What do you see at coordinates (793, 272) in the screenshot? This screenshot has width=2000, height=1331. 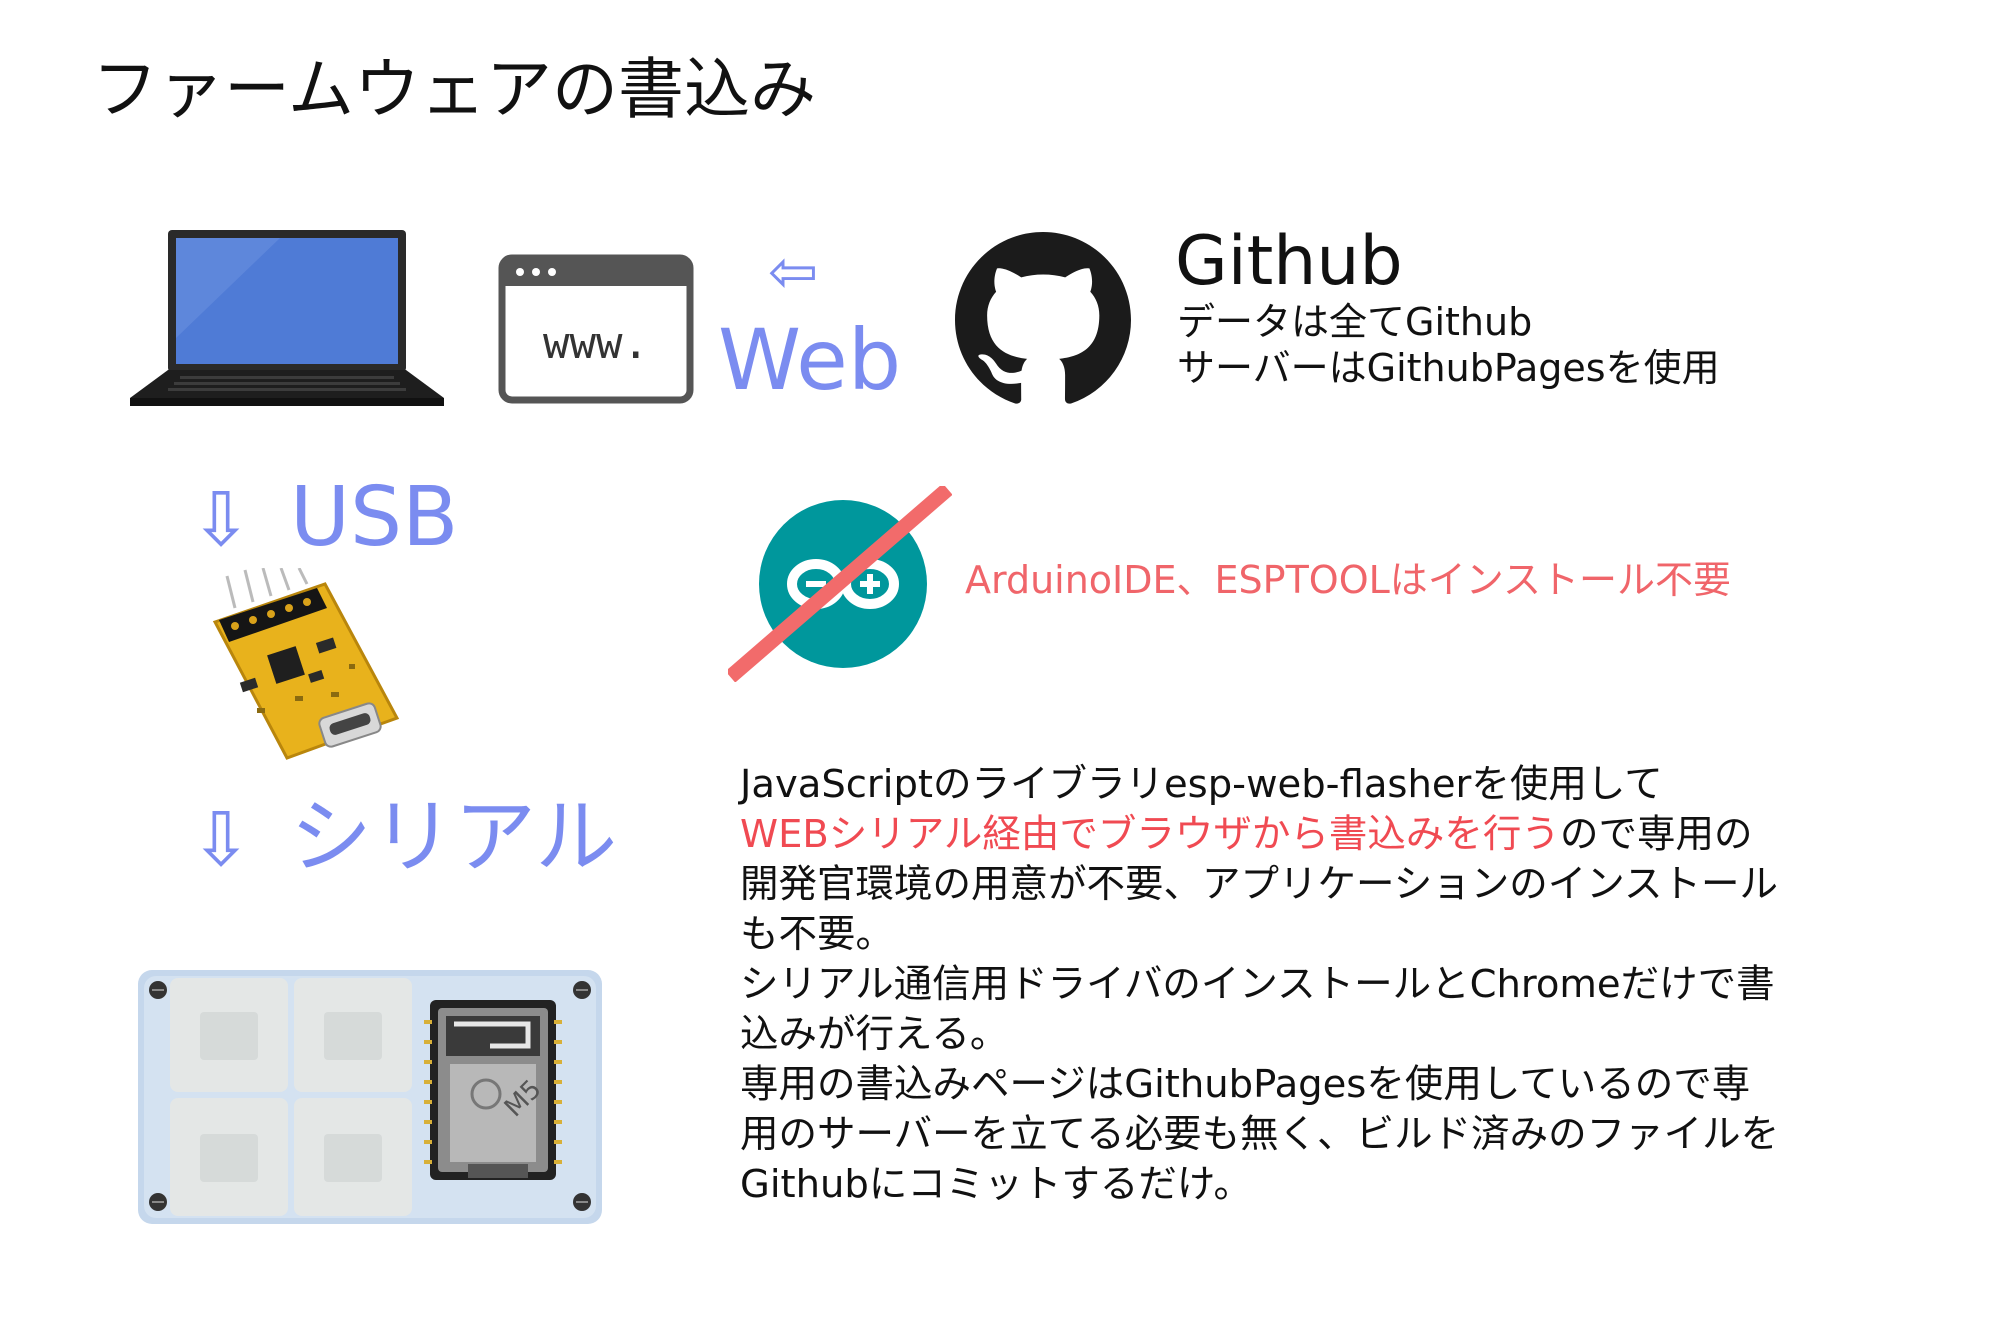 I see `web-left-arrow-icon: ⇦` at bounding box center [793, 272].